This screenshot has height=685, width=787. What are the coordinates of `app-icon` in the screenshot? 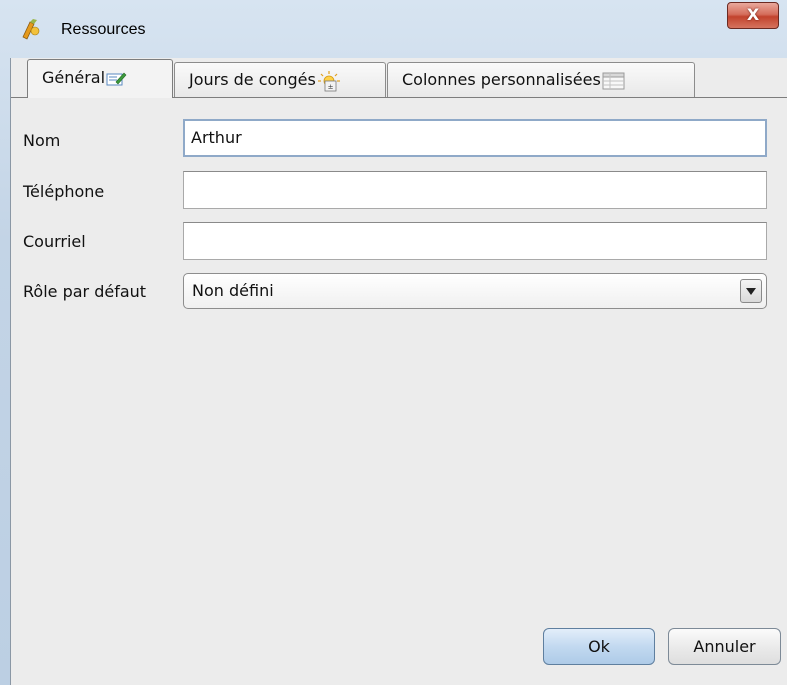 It's located at (31, 29).